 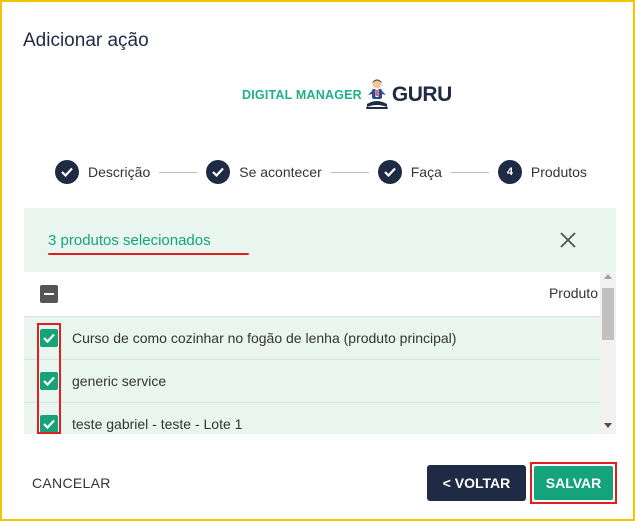 I want to click on table-row: generic service, so click(x=312, y=381).